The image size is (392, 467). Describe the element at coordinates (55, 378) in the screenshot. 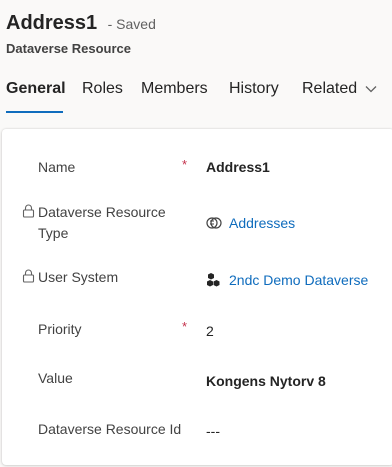

I see `value-label: Value` at that location.